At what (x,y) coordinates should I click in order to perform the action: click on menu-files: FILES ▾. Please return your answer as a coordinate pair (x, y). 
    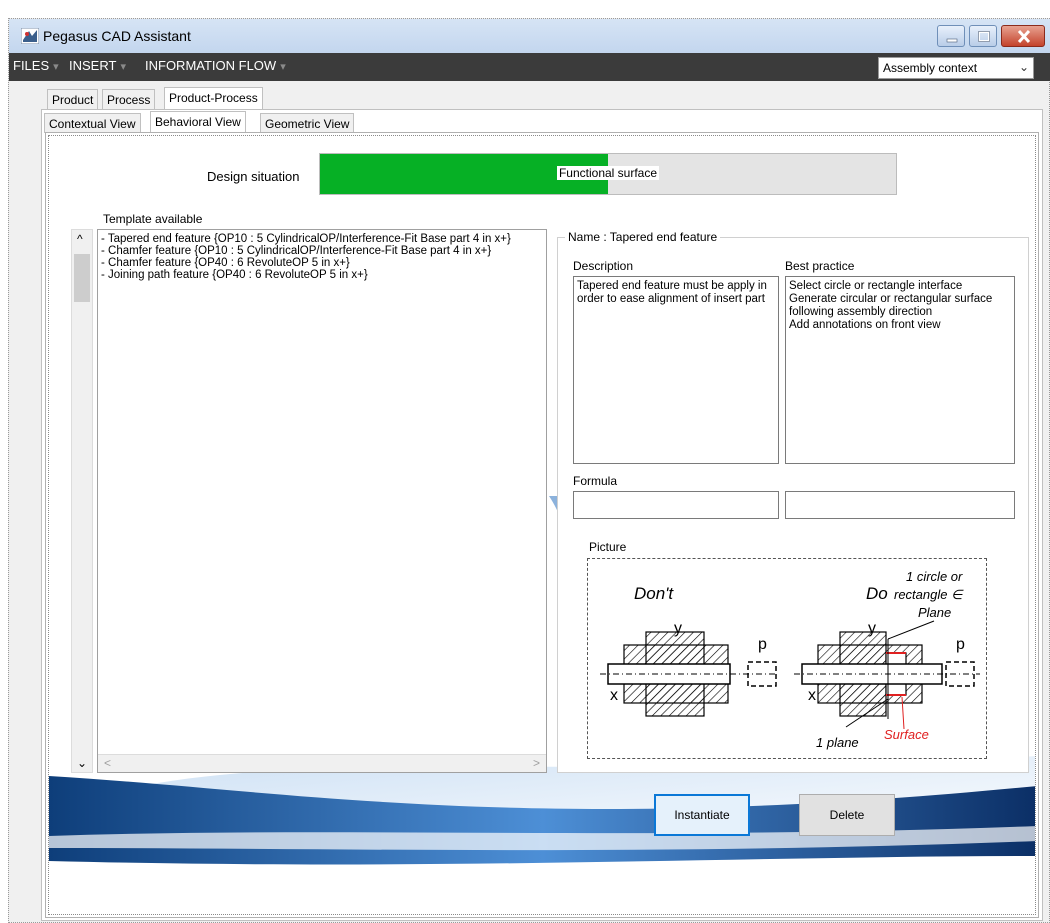
    Looking at the image, I should click on (36, 65).